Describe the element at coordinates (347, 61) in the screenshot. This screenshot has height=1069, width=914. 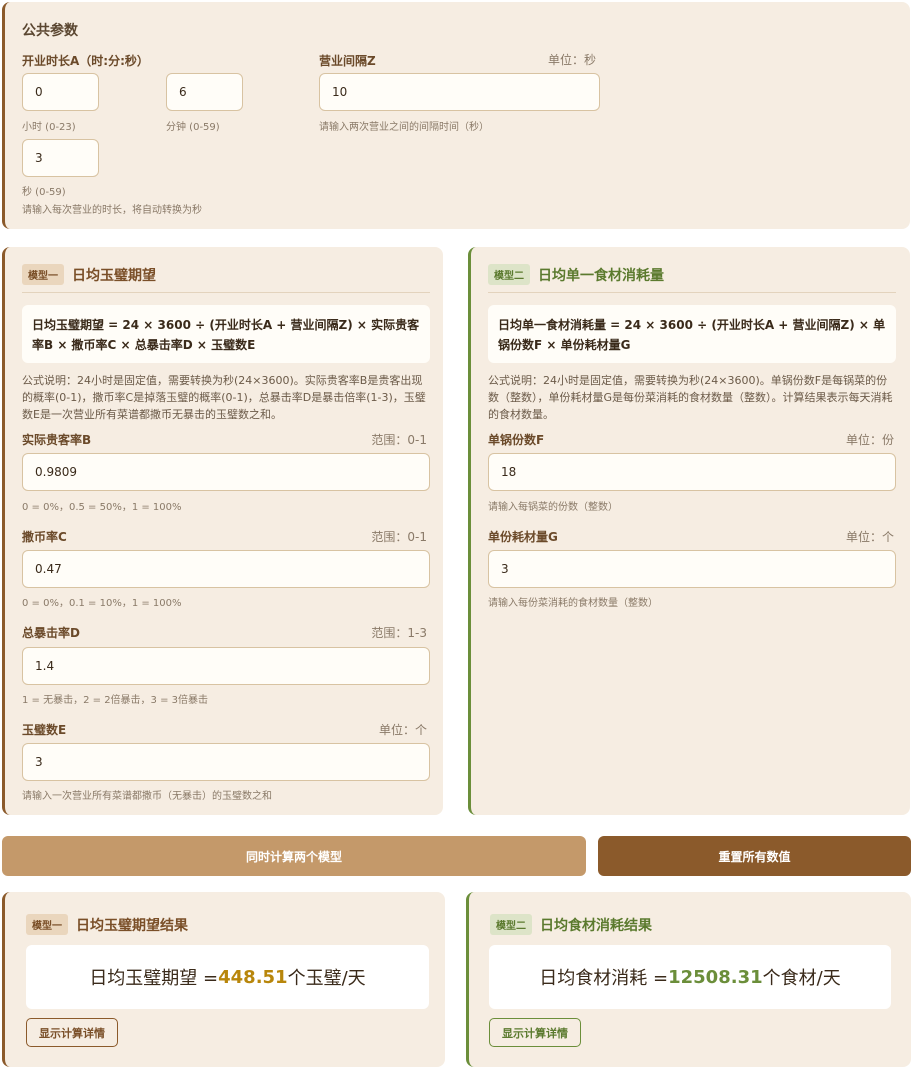
I see `interval-label: 营业间隔Z` at that location.